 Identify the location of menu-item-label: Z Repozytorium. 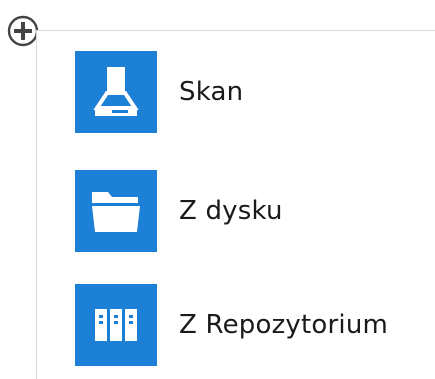
(284, 325).